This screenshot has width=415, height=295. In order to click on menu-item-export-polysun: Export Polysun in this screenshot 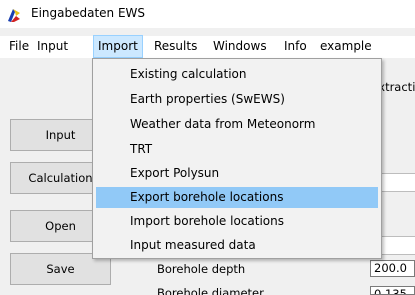, I will do `click(237, 173)`.